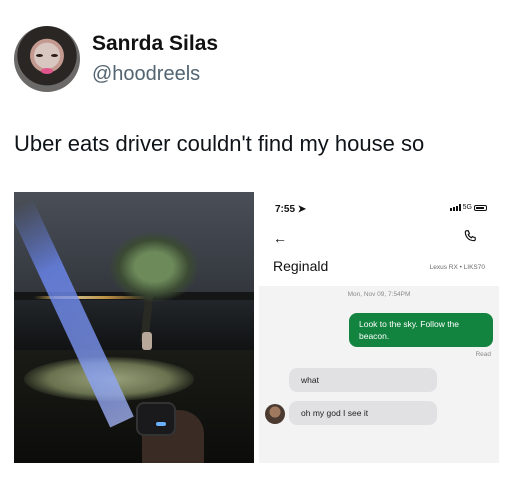  I want to click on status-icons: 5G, so click(468, 207).